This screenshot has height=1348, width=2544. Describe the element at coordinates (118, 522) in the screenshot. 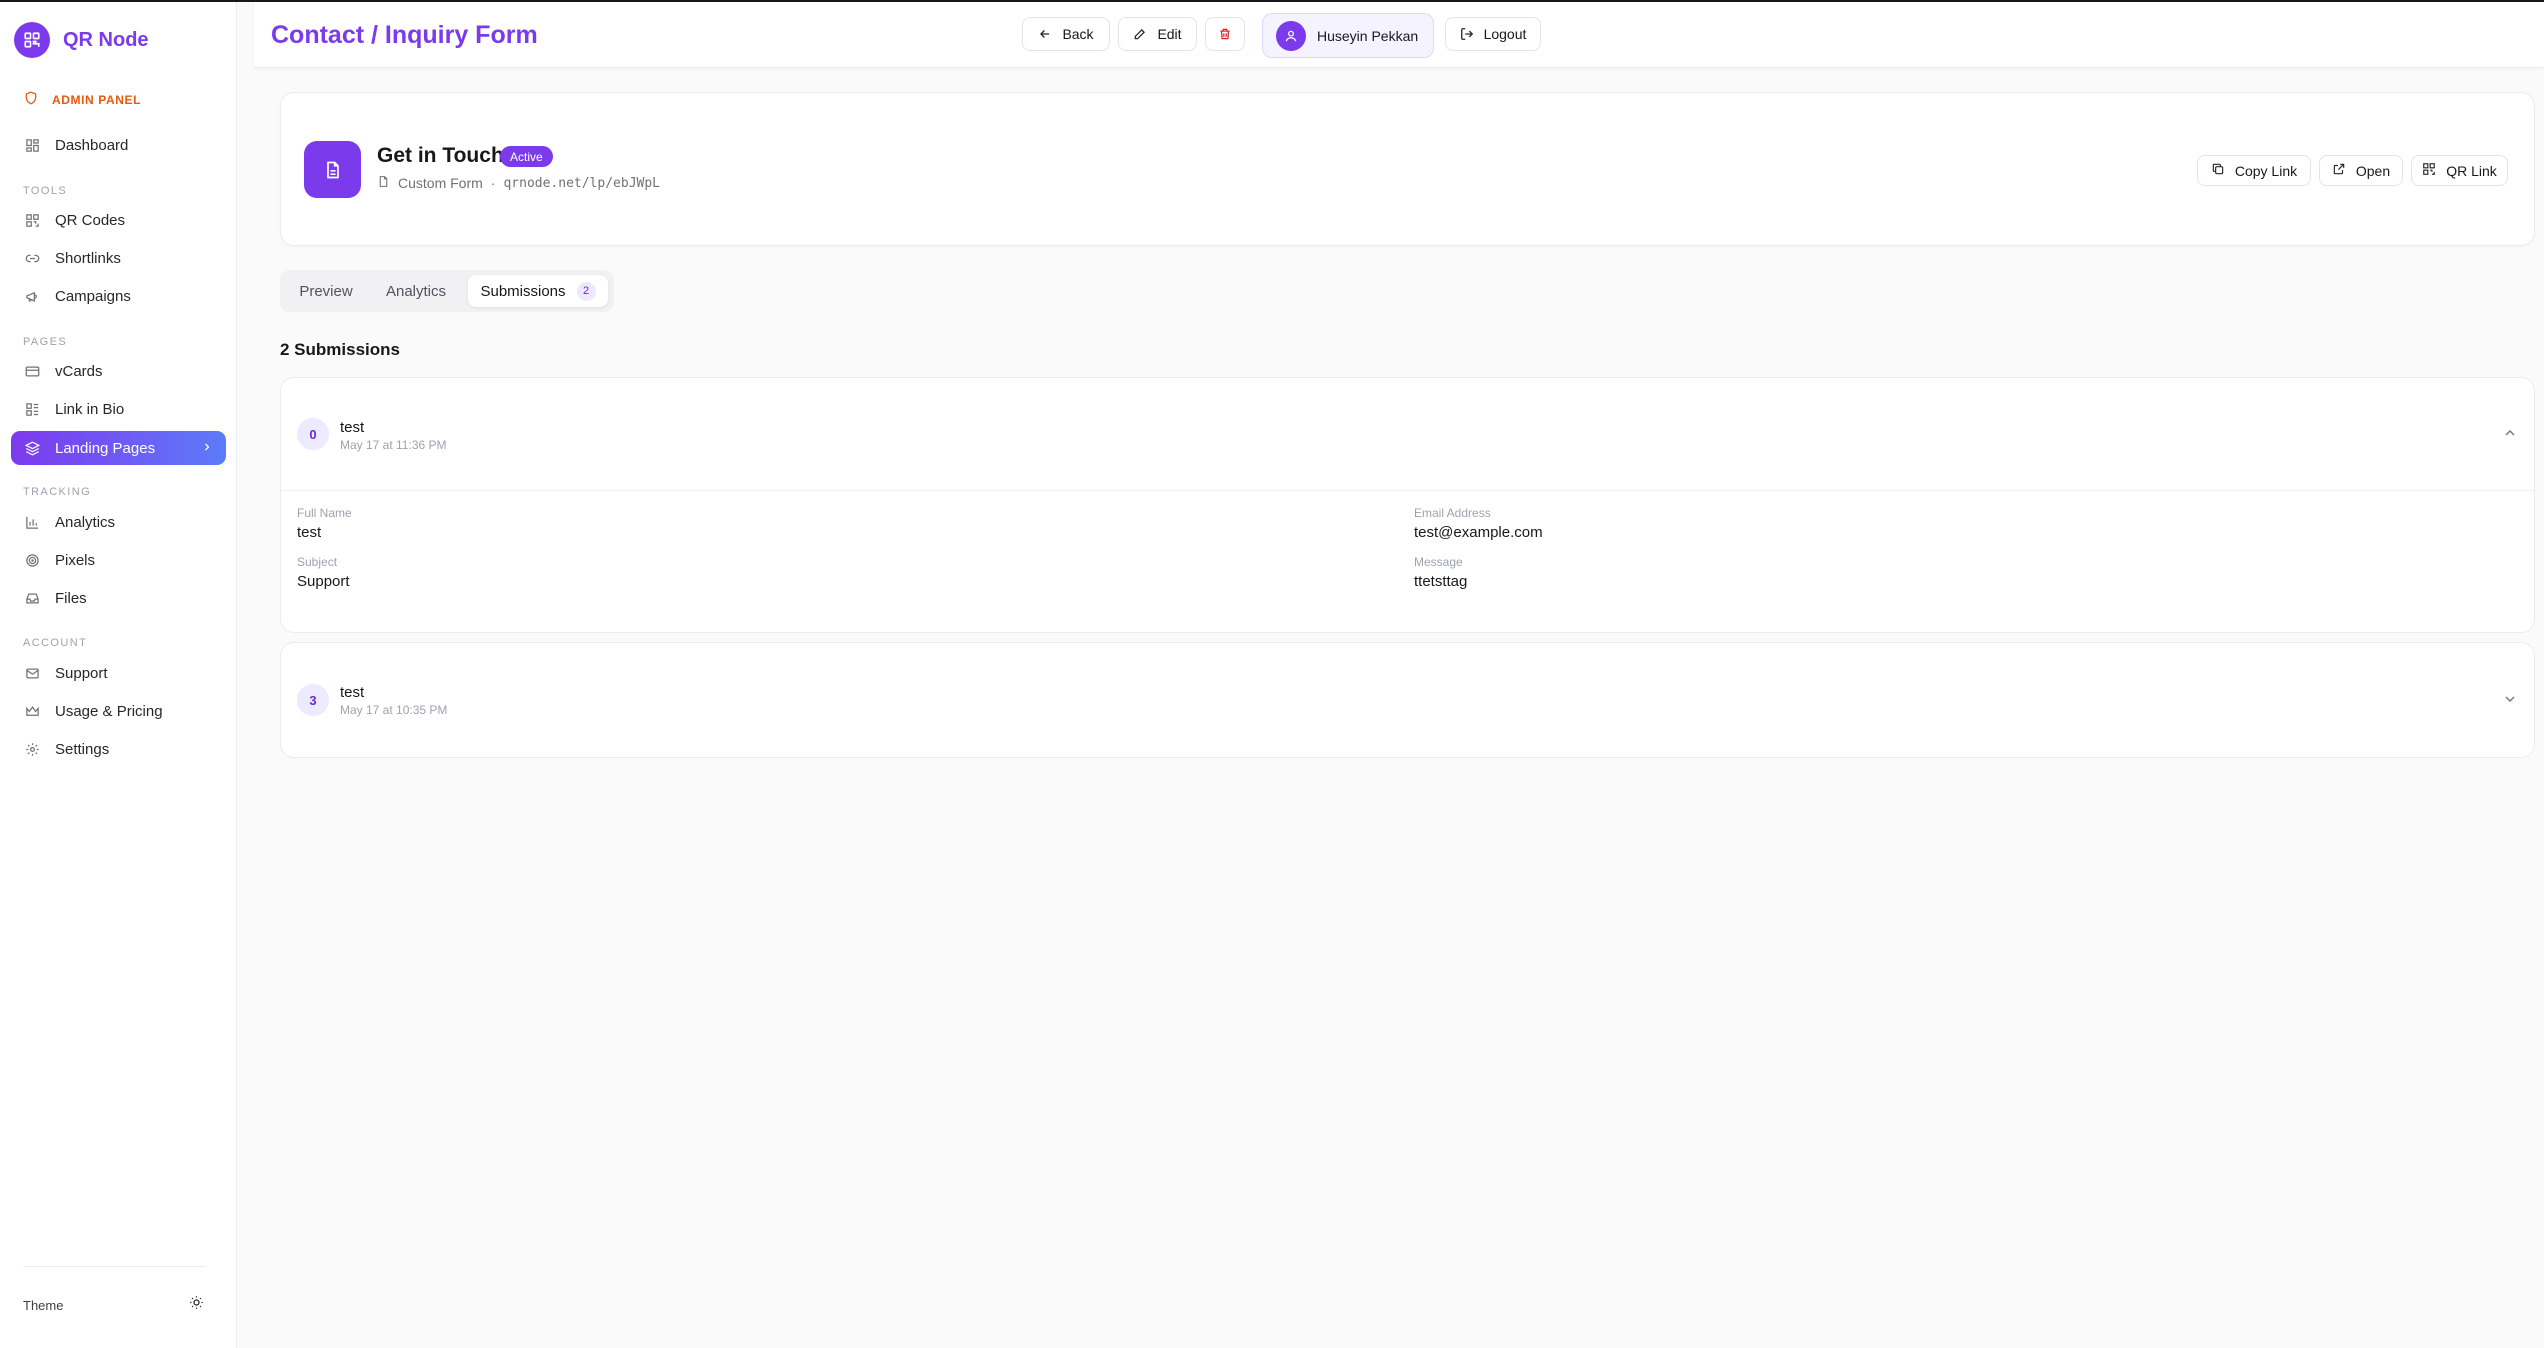

I see `sidebar-item-analytics: Analytics` at that location.